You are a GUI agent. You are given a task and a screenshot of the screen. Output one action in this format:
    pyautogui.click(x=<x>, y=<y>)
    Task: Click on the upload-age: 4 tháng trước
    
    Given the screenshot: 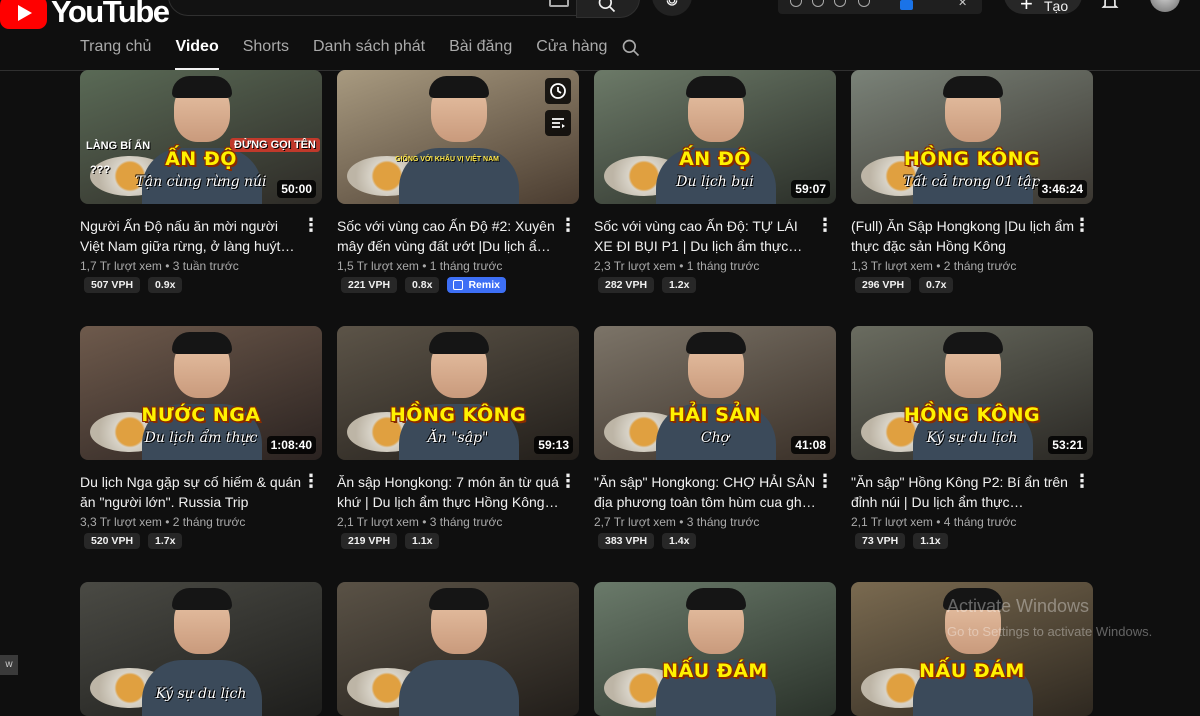 What is the action you would take?
    pyautogui.click(x=980, y=522)
    